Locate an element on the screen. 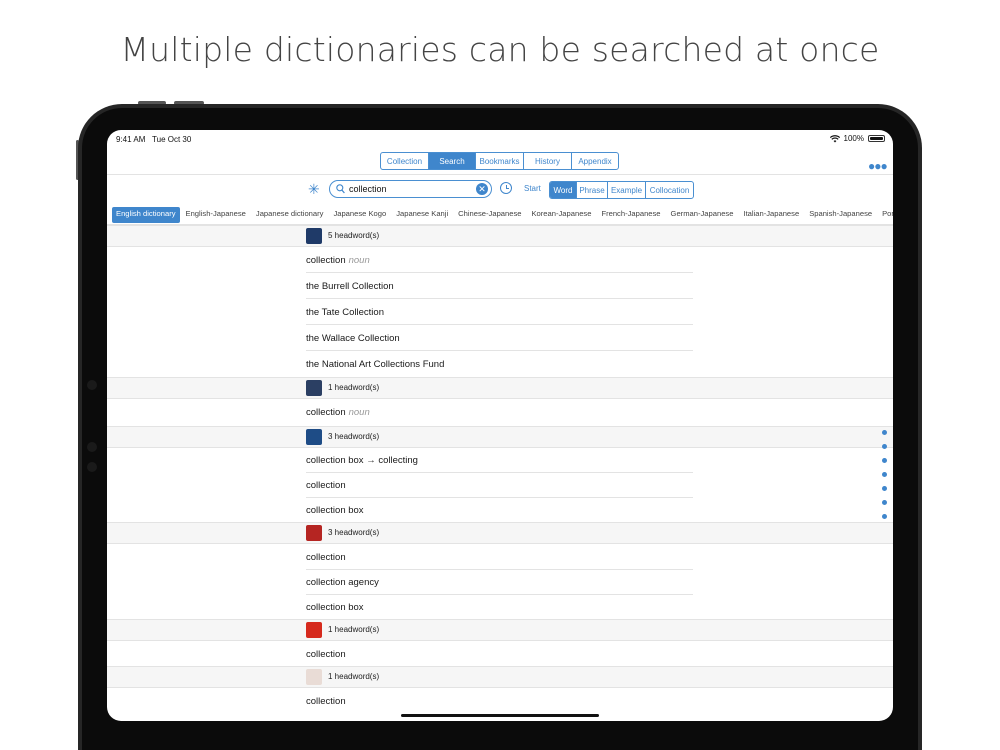  dictionary-tab: Korean-Japanese is located at coordinates (561, 215).